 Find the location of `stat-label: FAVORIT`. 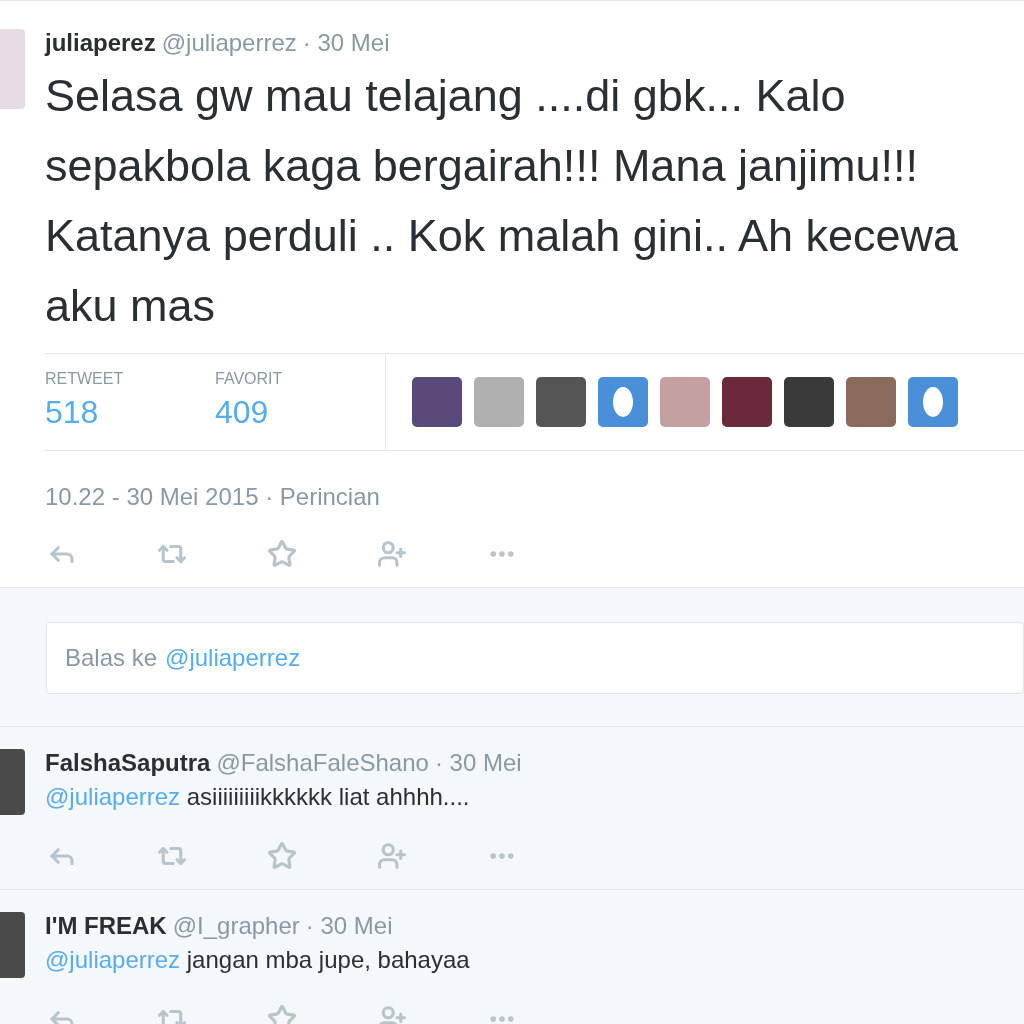

stat-label: FAVORIT is located at coordinates (249, 379).